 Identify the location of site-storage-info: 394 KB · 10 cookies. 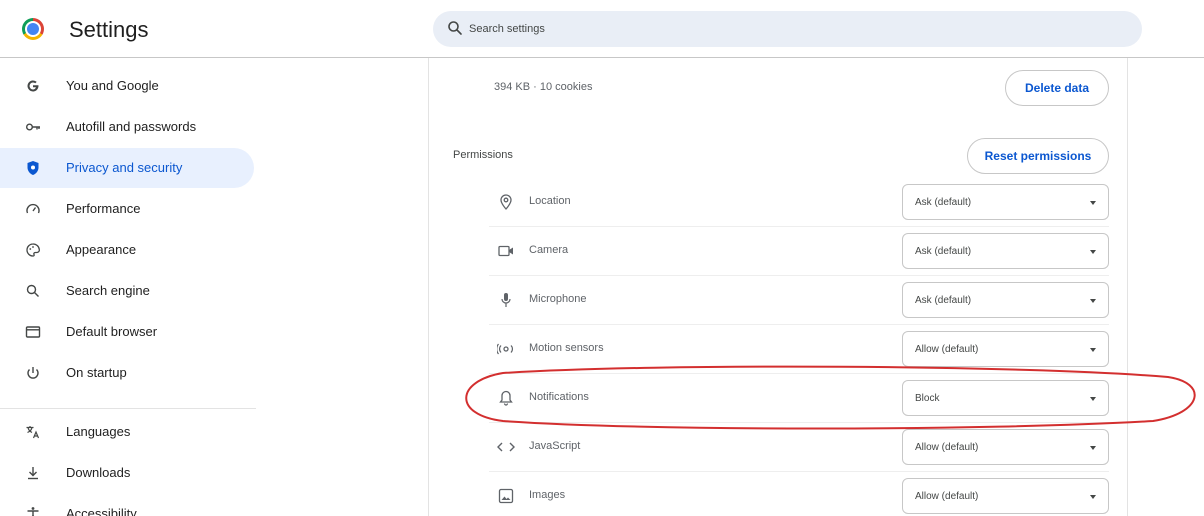
(543, 87).